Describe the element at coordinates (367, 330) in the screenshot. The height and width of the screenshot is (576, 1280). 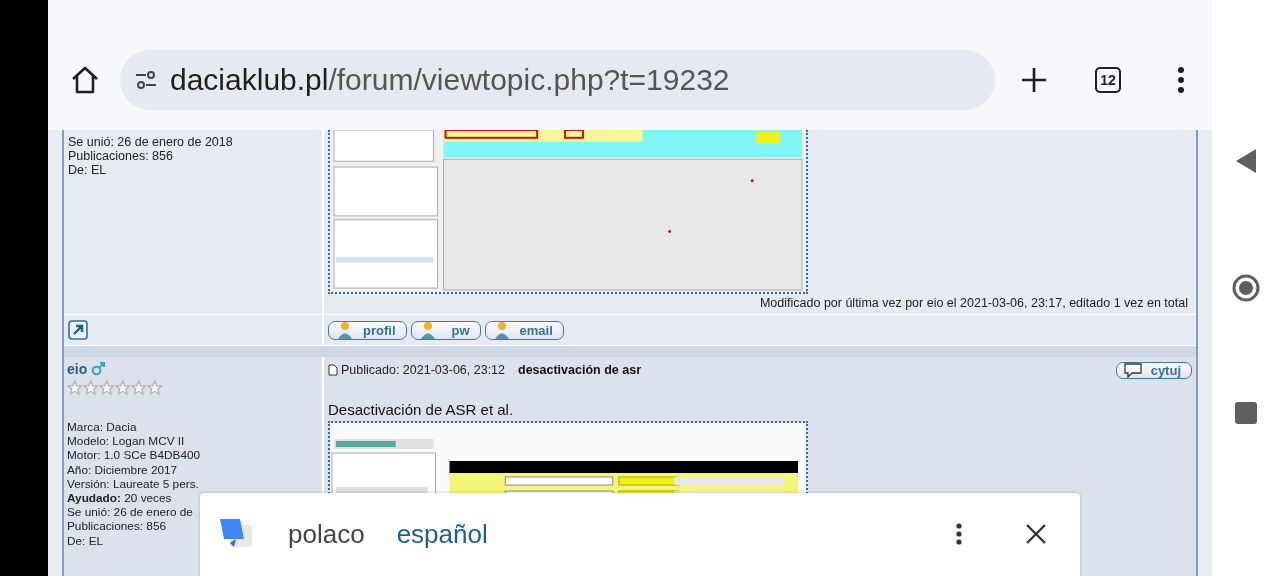
I see `profile-link-button: profil` at that location.